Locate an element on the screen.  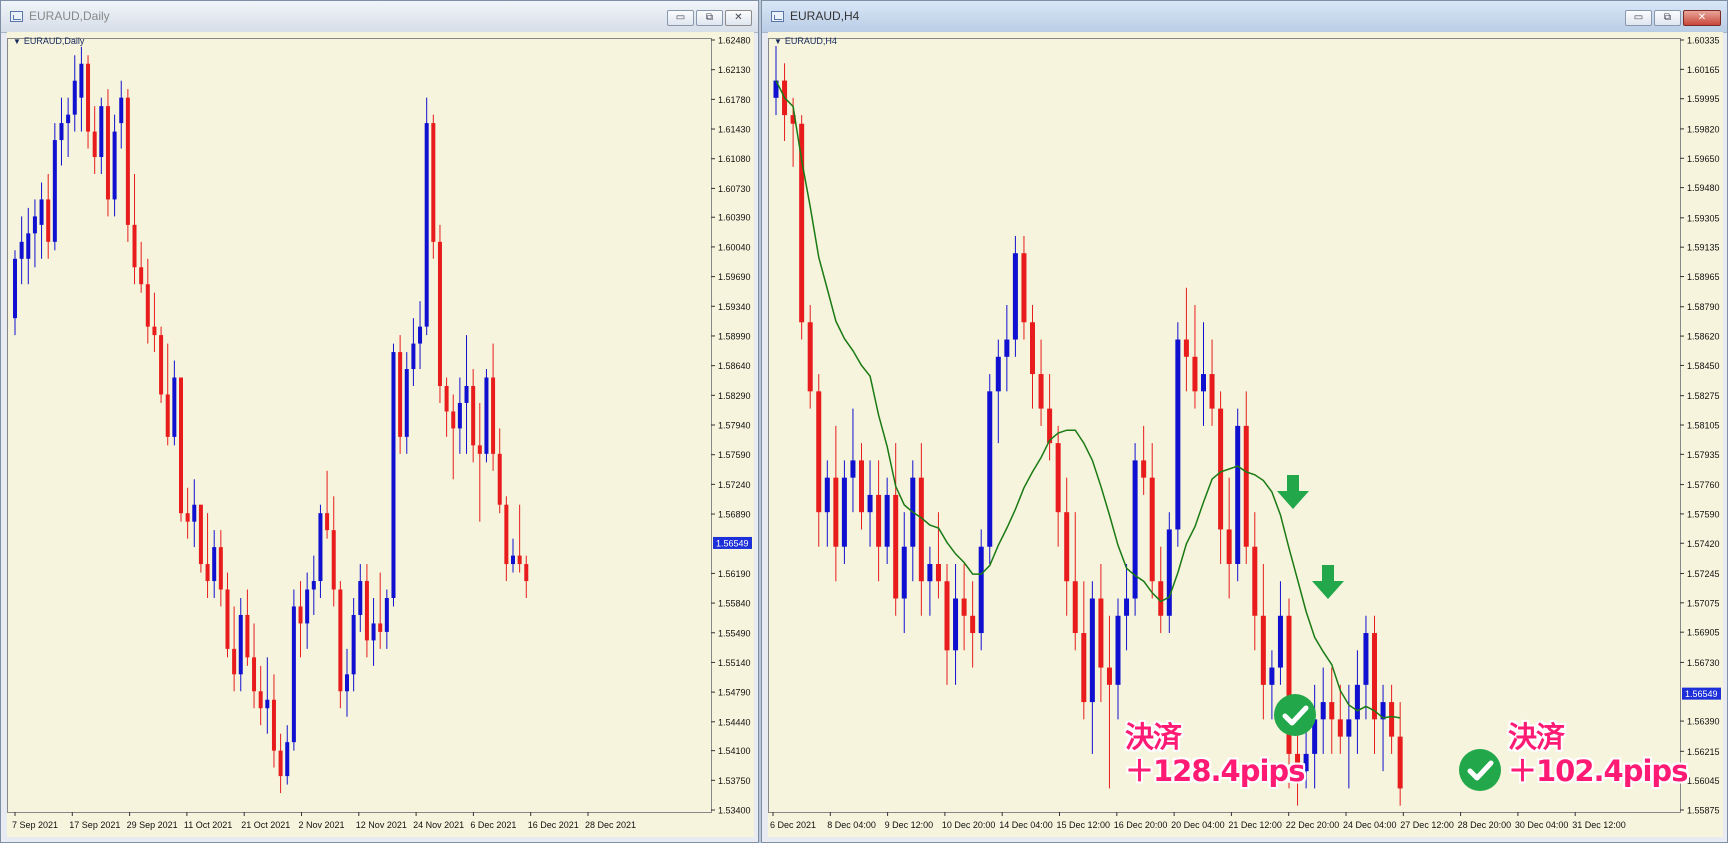
x-tick-label: 21 Oct 2021 is located at coordinates (265, 825).